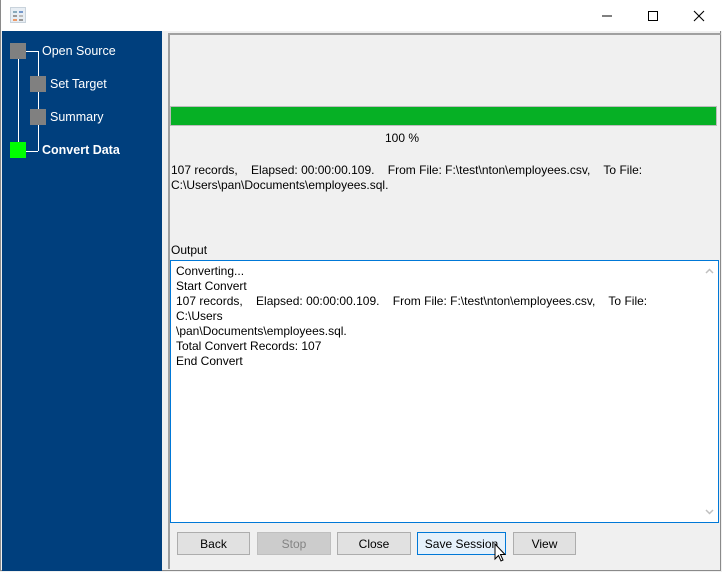  What do you see at coordinates (374, 543) in the screenshot?
I see `close-button: Close` at bounding box center [374, 543].